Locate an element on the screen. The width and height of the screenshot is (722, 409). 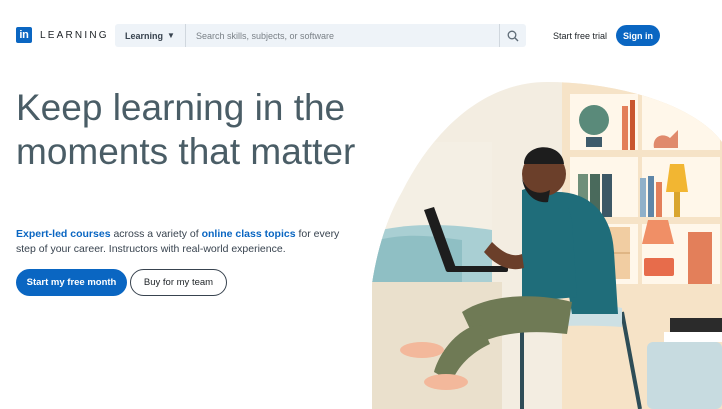
search-bar: Learning ▼ is located at coordinates (320, 35).